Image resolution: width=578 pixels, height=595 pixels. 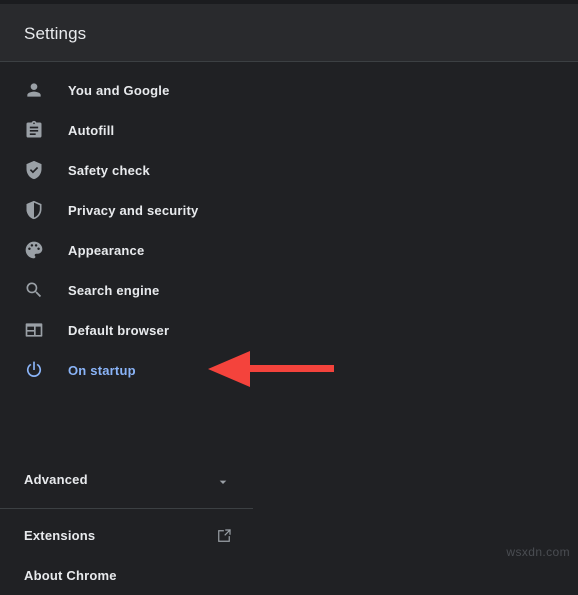 I want to click on watermark: wsxdn.com, so click(x=538, y=552).